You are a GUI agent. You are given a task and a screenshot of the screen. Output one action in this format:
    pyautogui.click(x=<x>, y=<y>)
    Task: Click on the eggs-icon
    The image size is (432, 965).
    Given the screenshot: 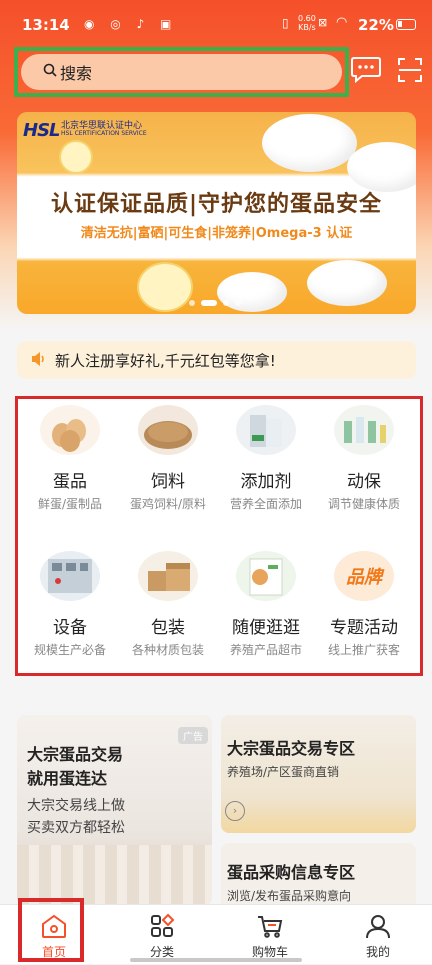 What is the action you would take?
    pyautogui.click(x=70, y=430)
    